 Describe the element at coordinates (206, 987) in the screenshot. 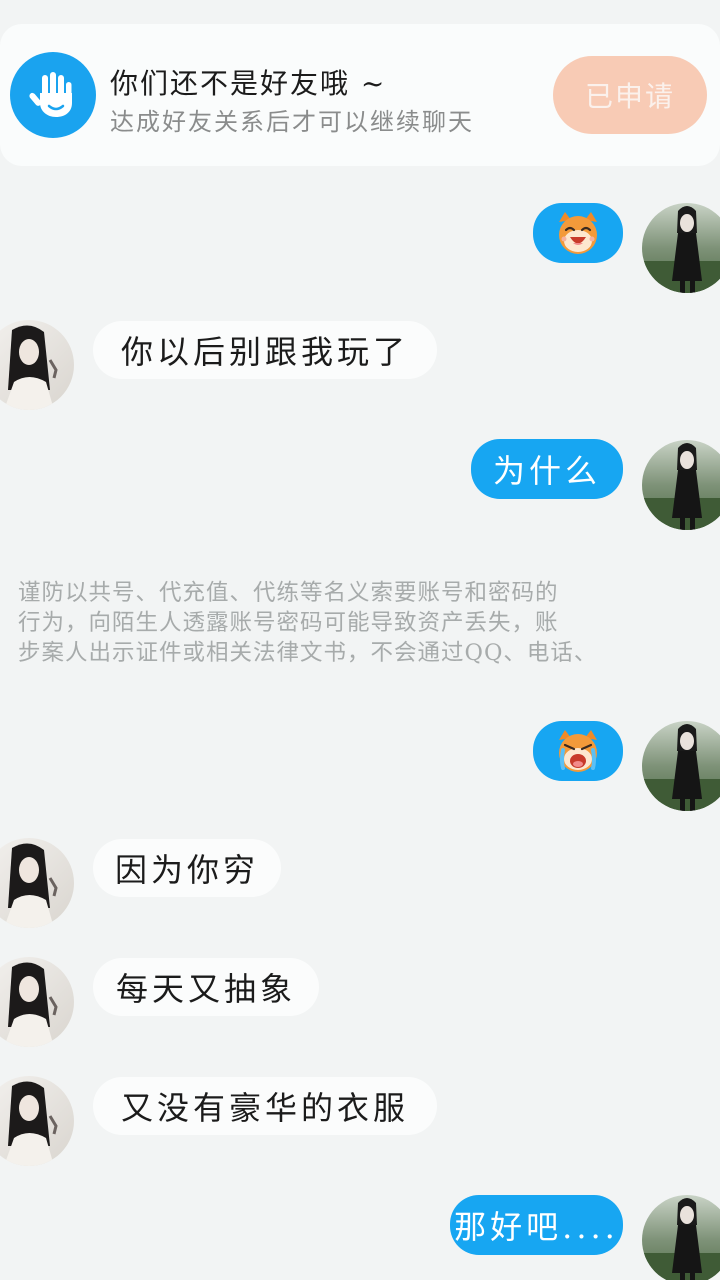

I see `incoming-message-bubble: 每天又抽象` at that location.